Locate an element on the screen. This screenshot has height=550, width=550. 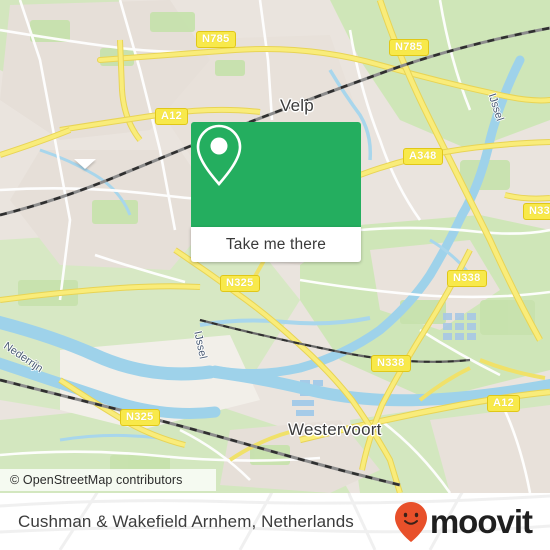
place-title: Cushman & Wakefield Arnhem, Netherlands is located at coordinates (186, 521).